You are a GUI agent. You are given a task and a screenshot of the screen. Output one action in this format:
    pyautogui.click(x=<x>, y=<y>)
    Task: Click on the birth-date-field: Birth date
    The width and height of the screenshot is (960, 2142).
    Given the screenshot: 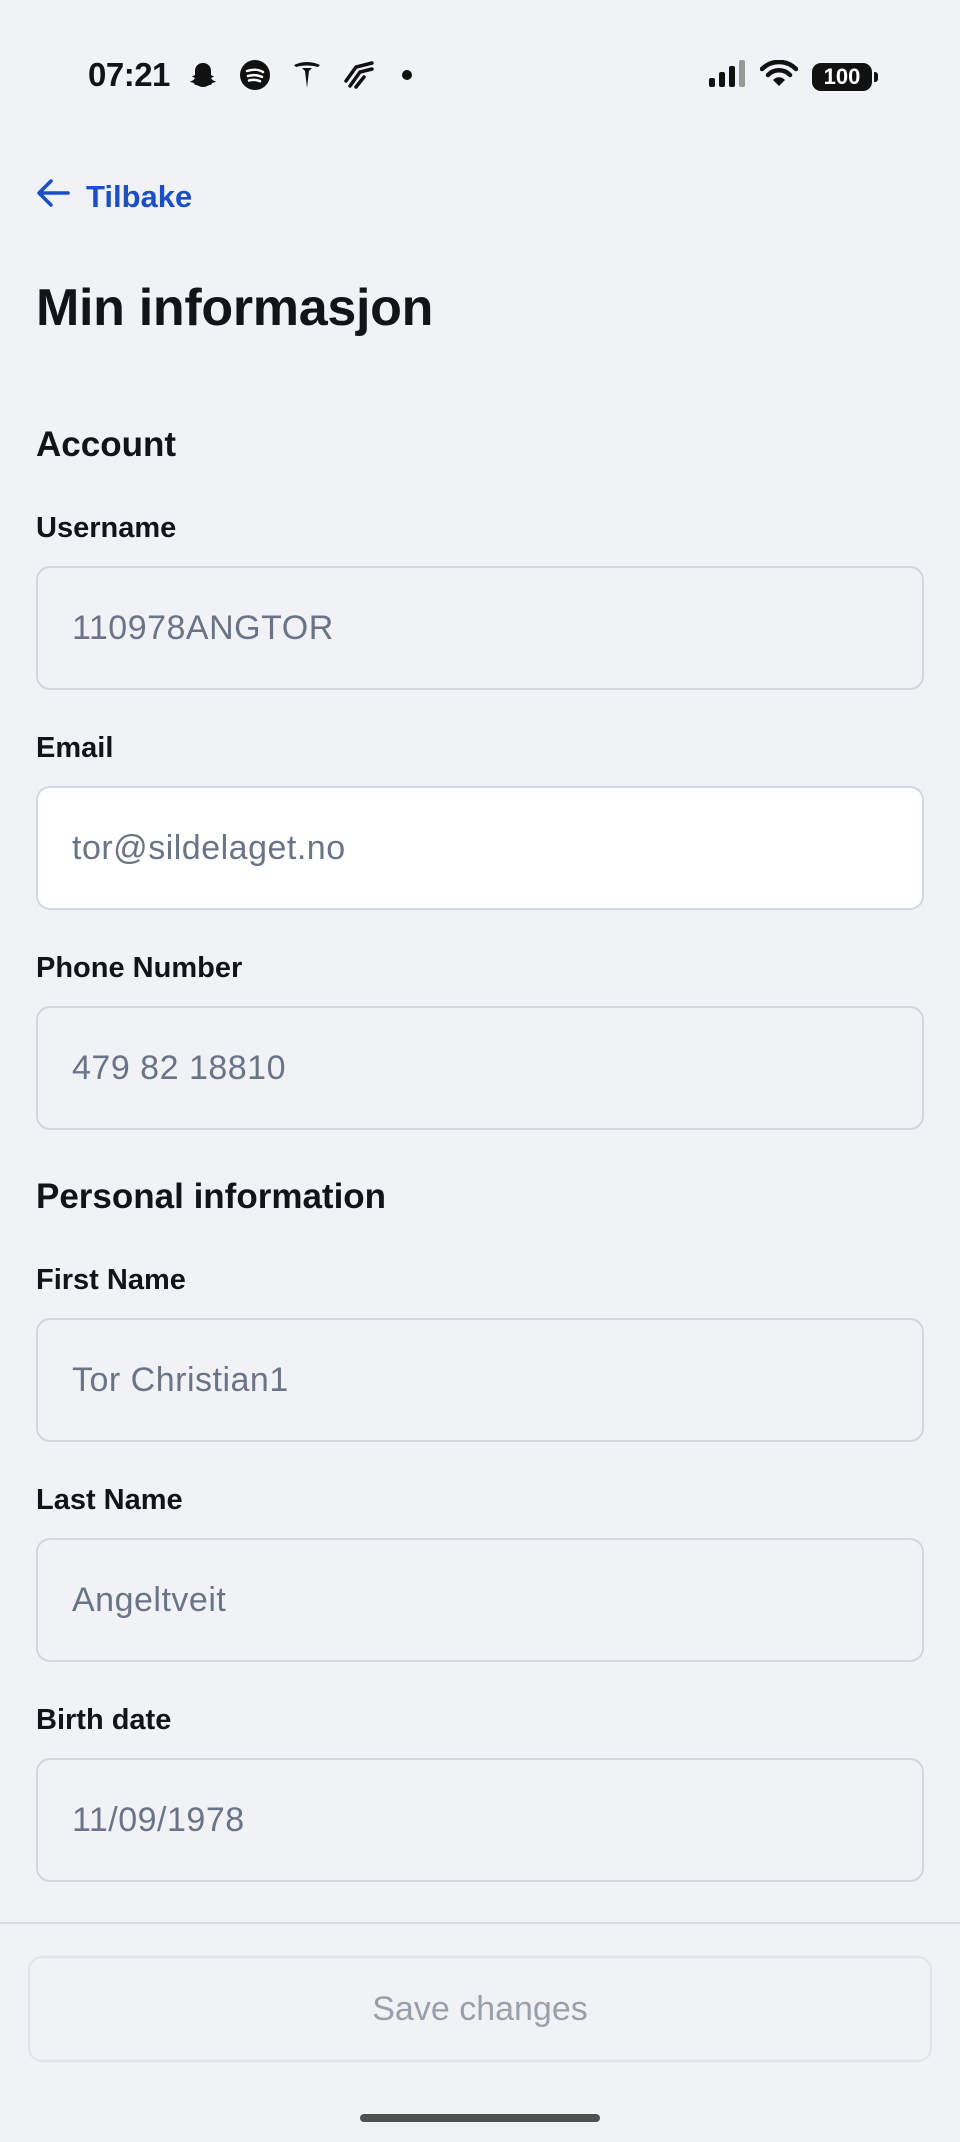 What is the action you would take?
    pyautogui.click(x=480, y=1792)
    